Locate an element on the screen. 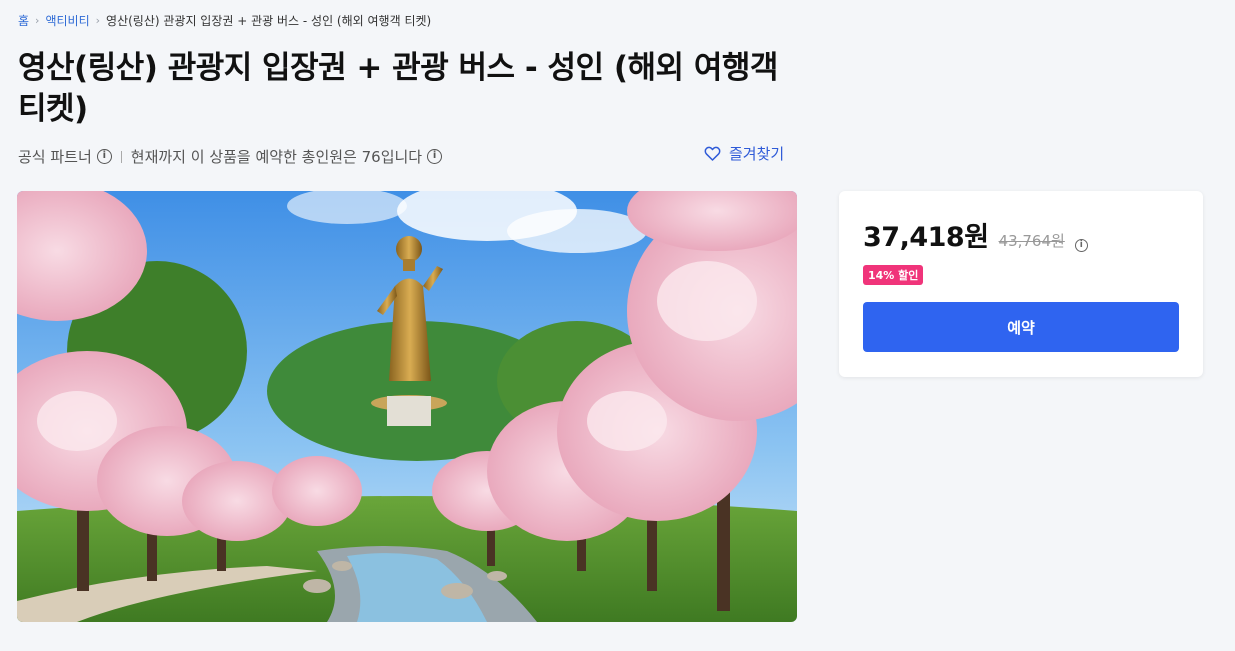 The width and height of the screenshot is (1235, 651). favorite-label: 즐겨찾기 is located at coordinates (757, 154).